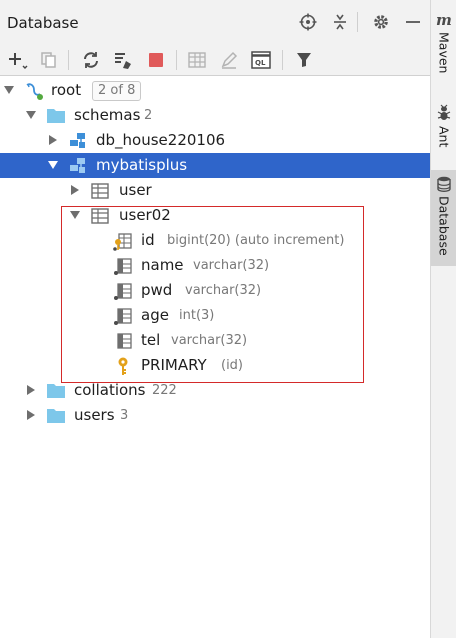 This screenshot has height=638, width=456. What do you see at coordinates (156, 60) in the screenshot?
I see `stop-icon` at bounding box center [156, 60].